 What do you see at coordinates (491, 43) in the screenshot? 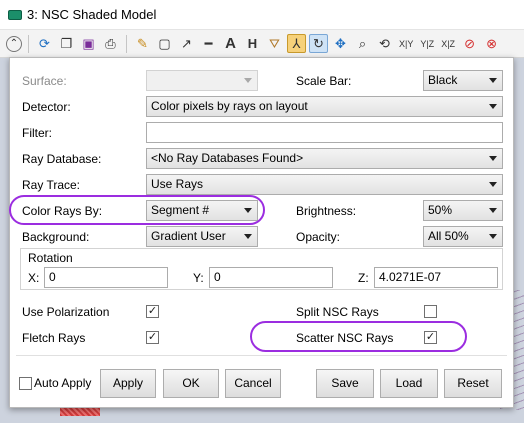
I see `close-icon: ⊗` at bounding box center [491, 43].